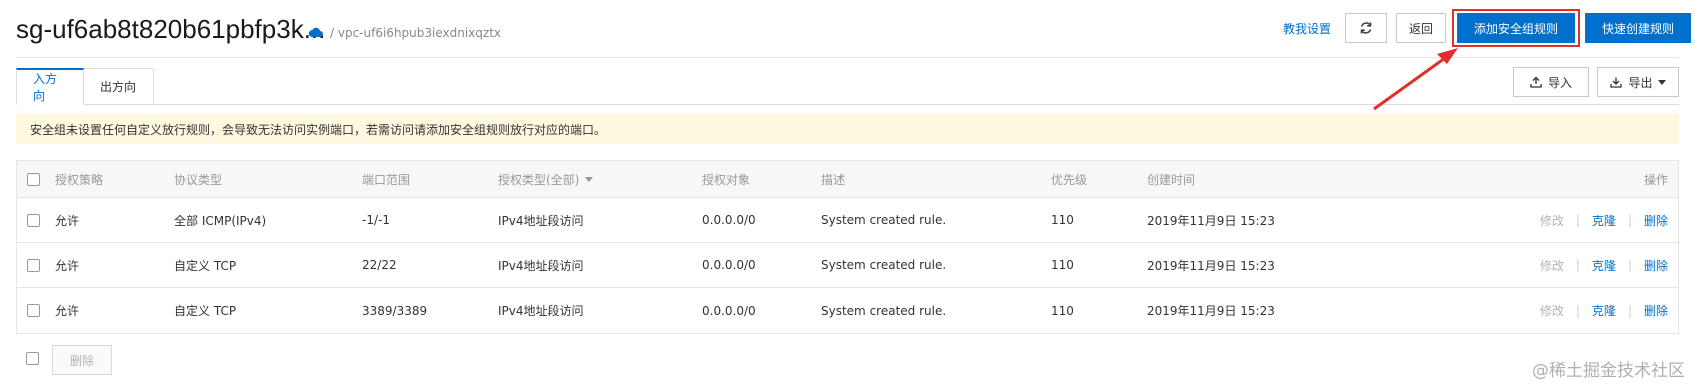  Describe the element at coordinates (395, 310) in the screenshot. I see `cell-port: 3389/3389` at that location.